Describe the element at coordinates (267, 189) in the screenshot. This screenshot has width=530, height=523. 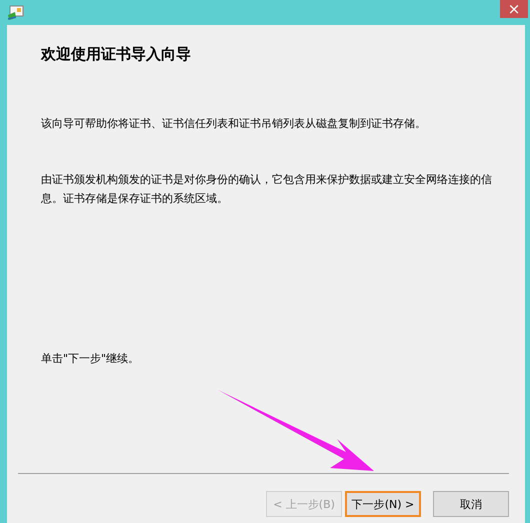
I see `description-text: 由证书颁发机构颁发的证书是对你身份的确认，它包含用来保护数据或建立安全网络连接的信息。证书存储是保存证书的系统区域。` at that location.